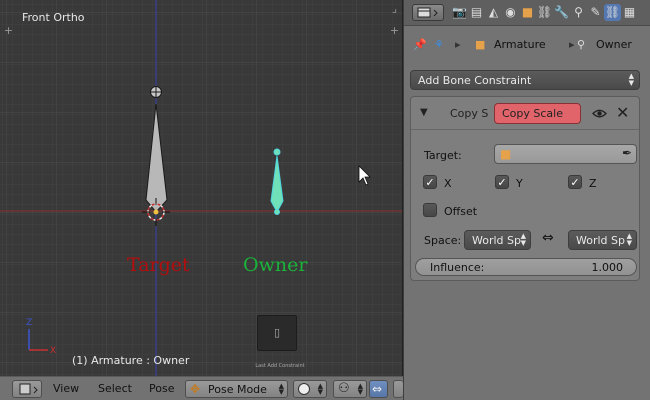  I want to click on properties-editor-icon, so click(427, 12).